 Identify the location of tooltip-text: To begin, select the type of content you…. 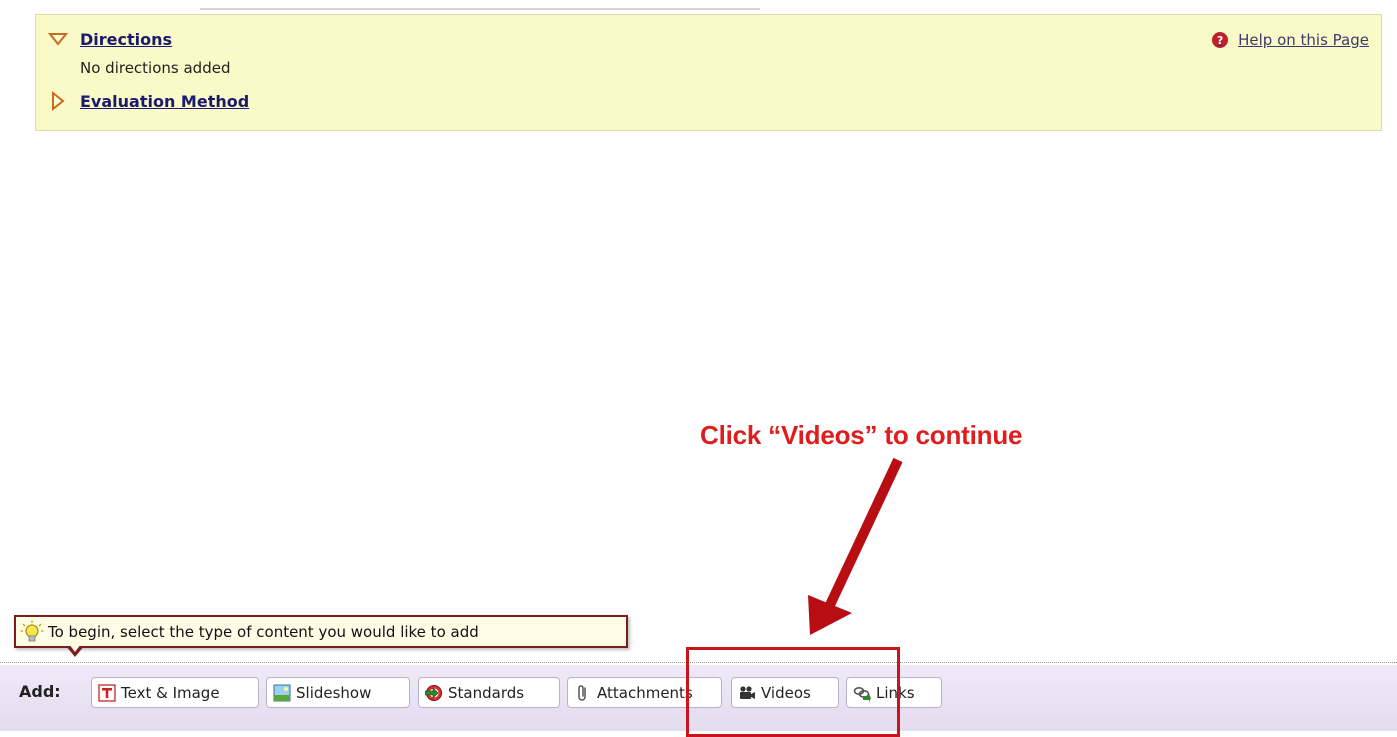
(263, 631).